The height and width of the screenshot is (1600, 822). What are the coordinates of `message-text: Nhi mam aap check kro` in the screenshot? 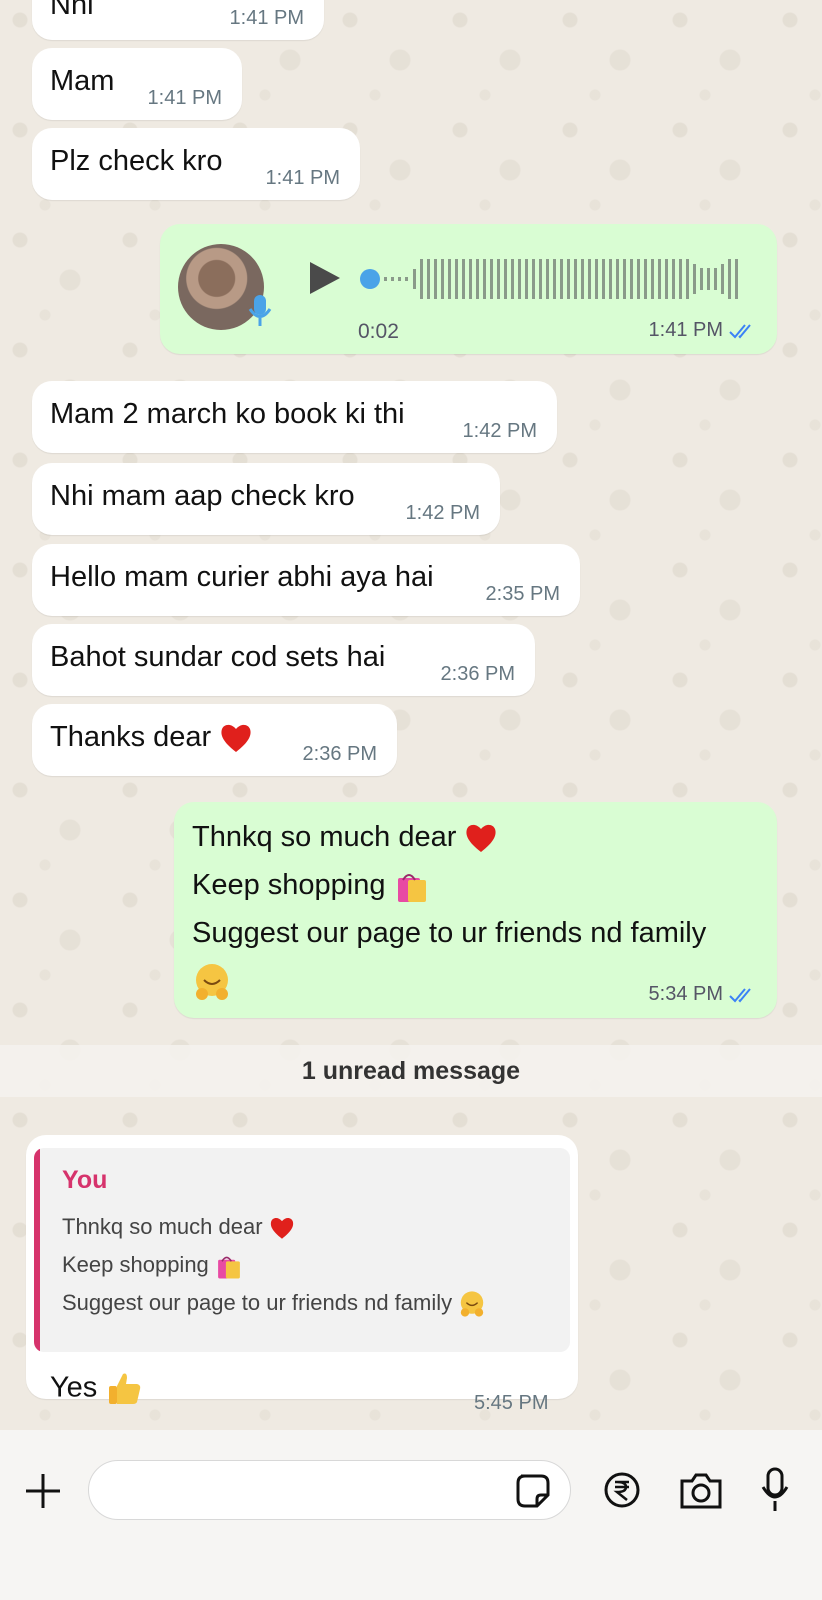 It's located at (202, 496).